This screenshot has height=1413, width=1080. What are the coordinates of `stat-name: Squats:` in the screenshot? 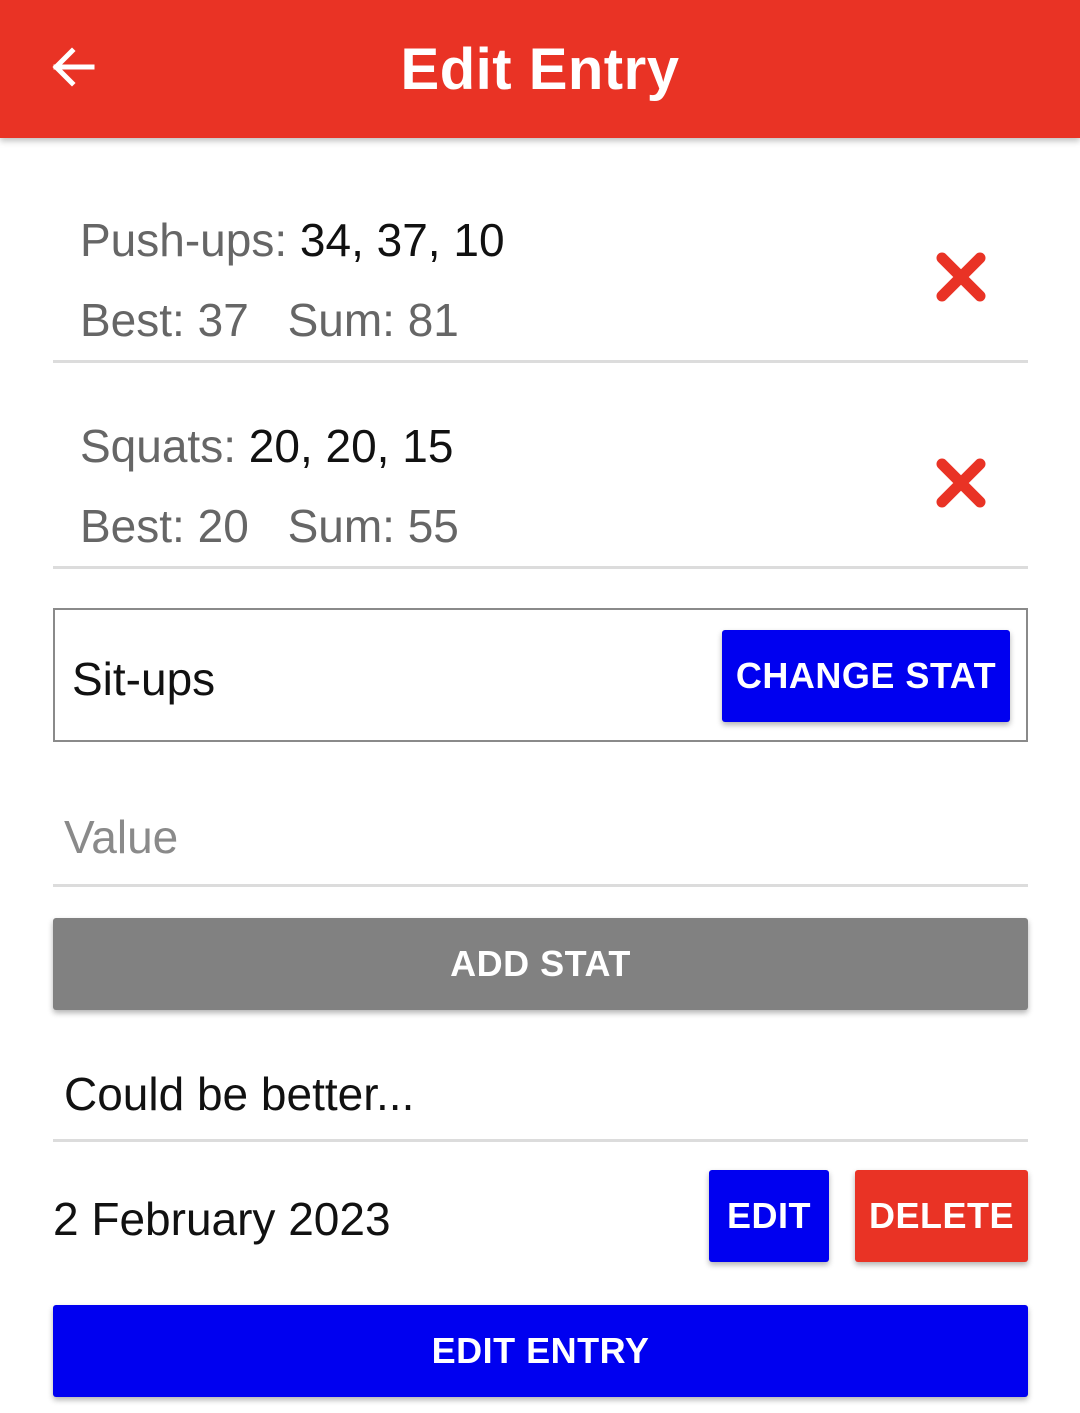 It's located at (158, 446).